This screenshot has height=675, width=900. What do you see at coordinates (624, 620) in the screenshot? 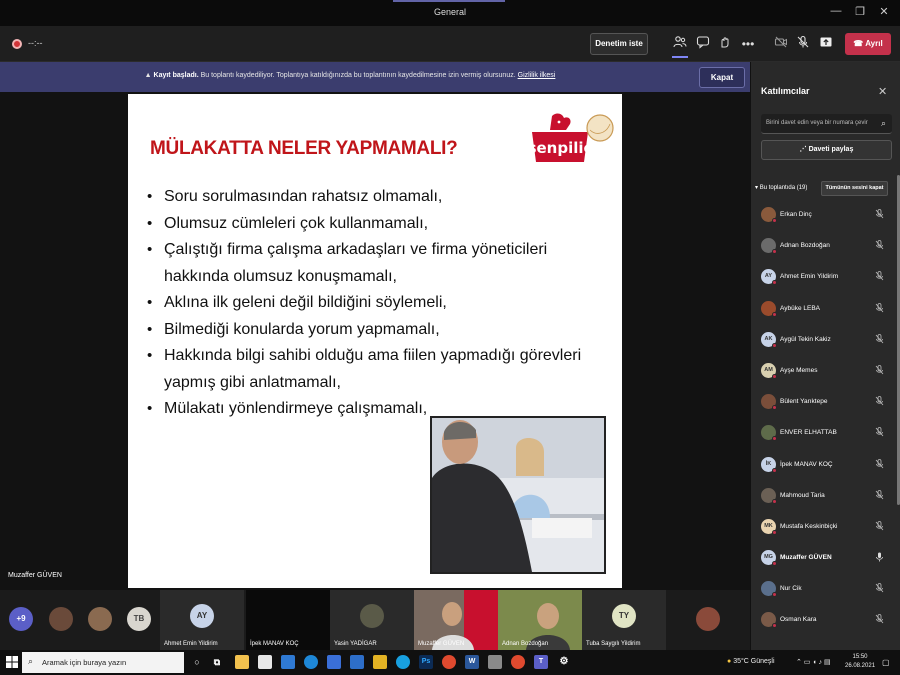
I see `video-tile: TY Tuba Saygılı Yildirim` at bounding box center [624, 620].